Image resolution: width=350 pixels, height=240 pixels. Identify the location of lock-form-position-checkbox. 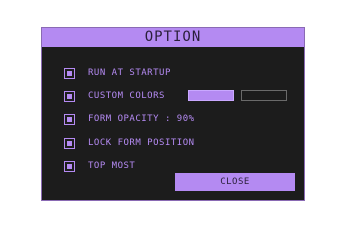
(69, 143).